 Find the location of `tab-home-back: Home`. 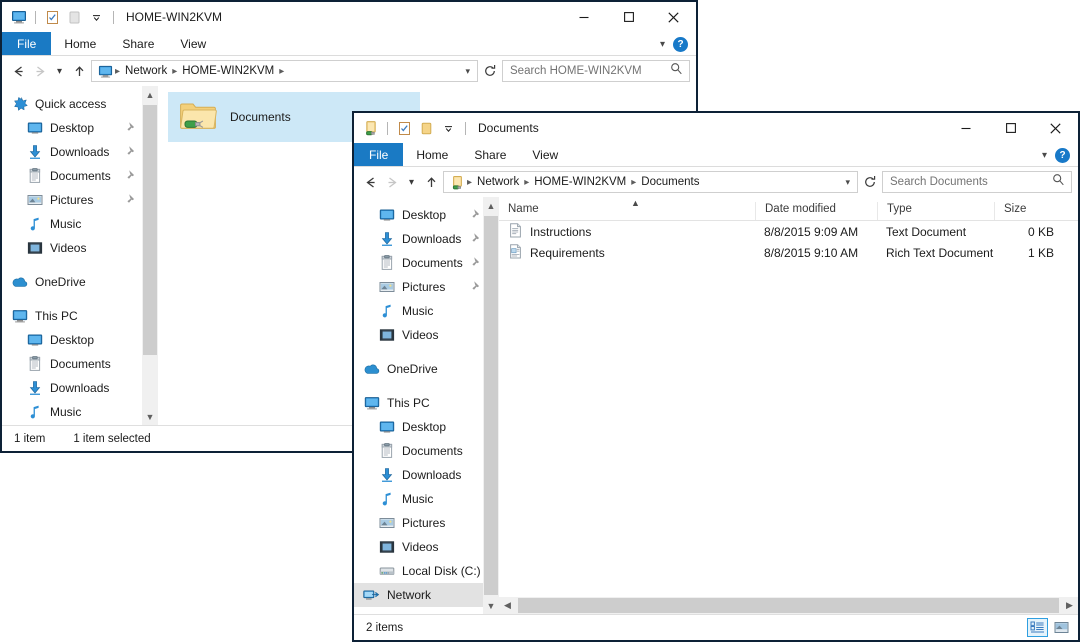

tab-home-back: Home is located at coordinates (80, 43).